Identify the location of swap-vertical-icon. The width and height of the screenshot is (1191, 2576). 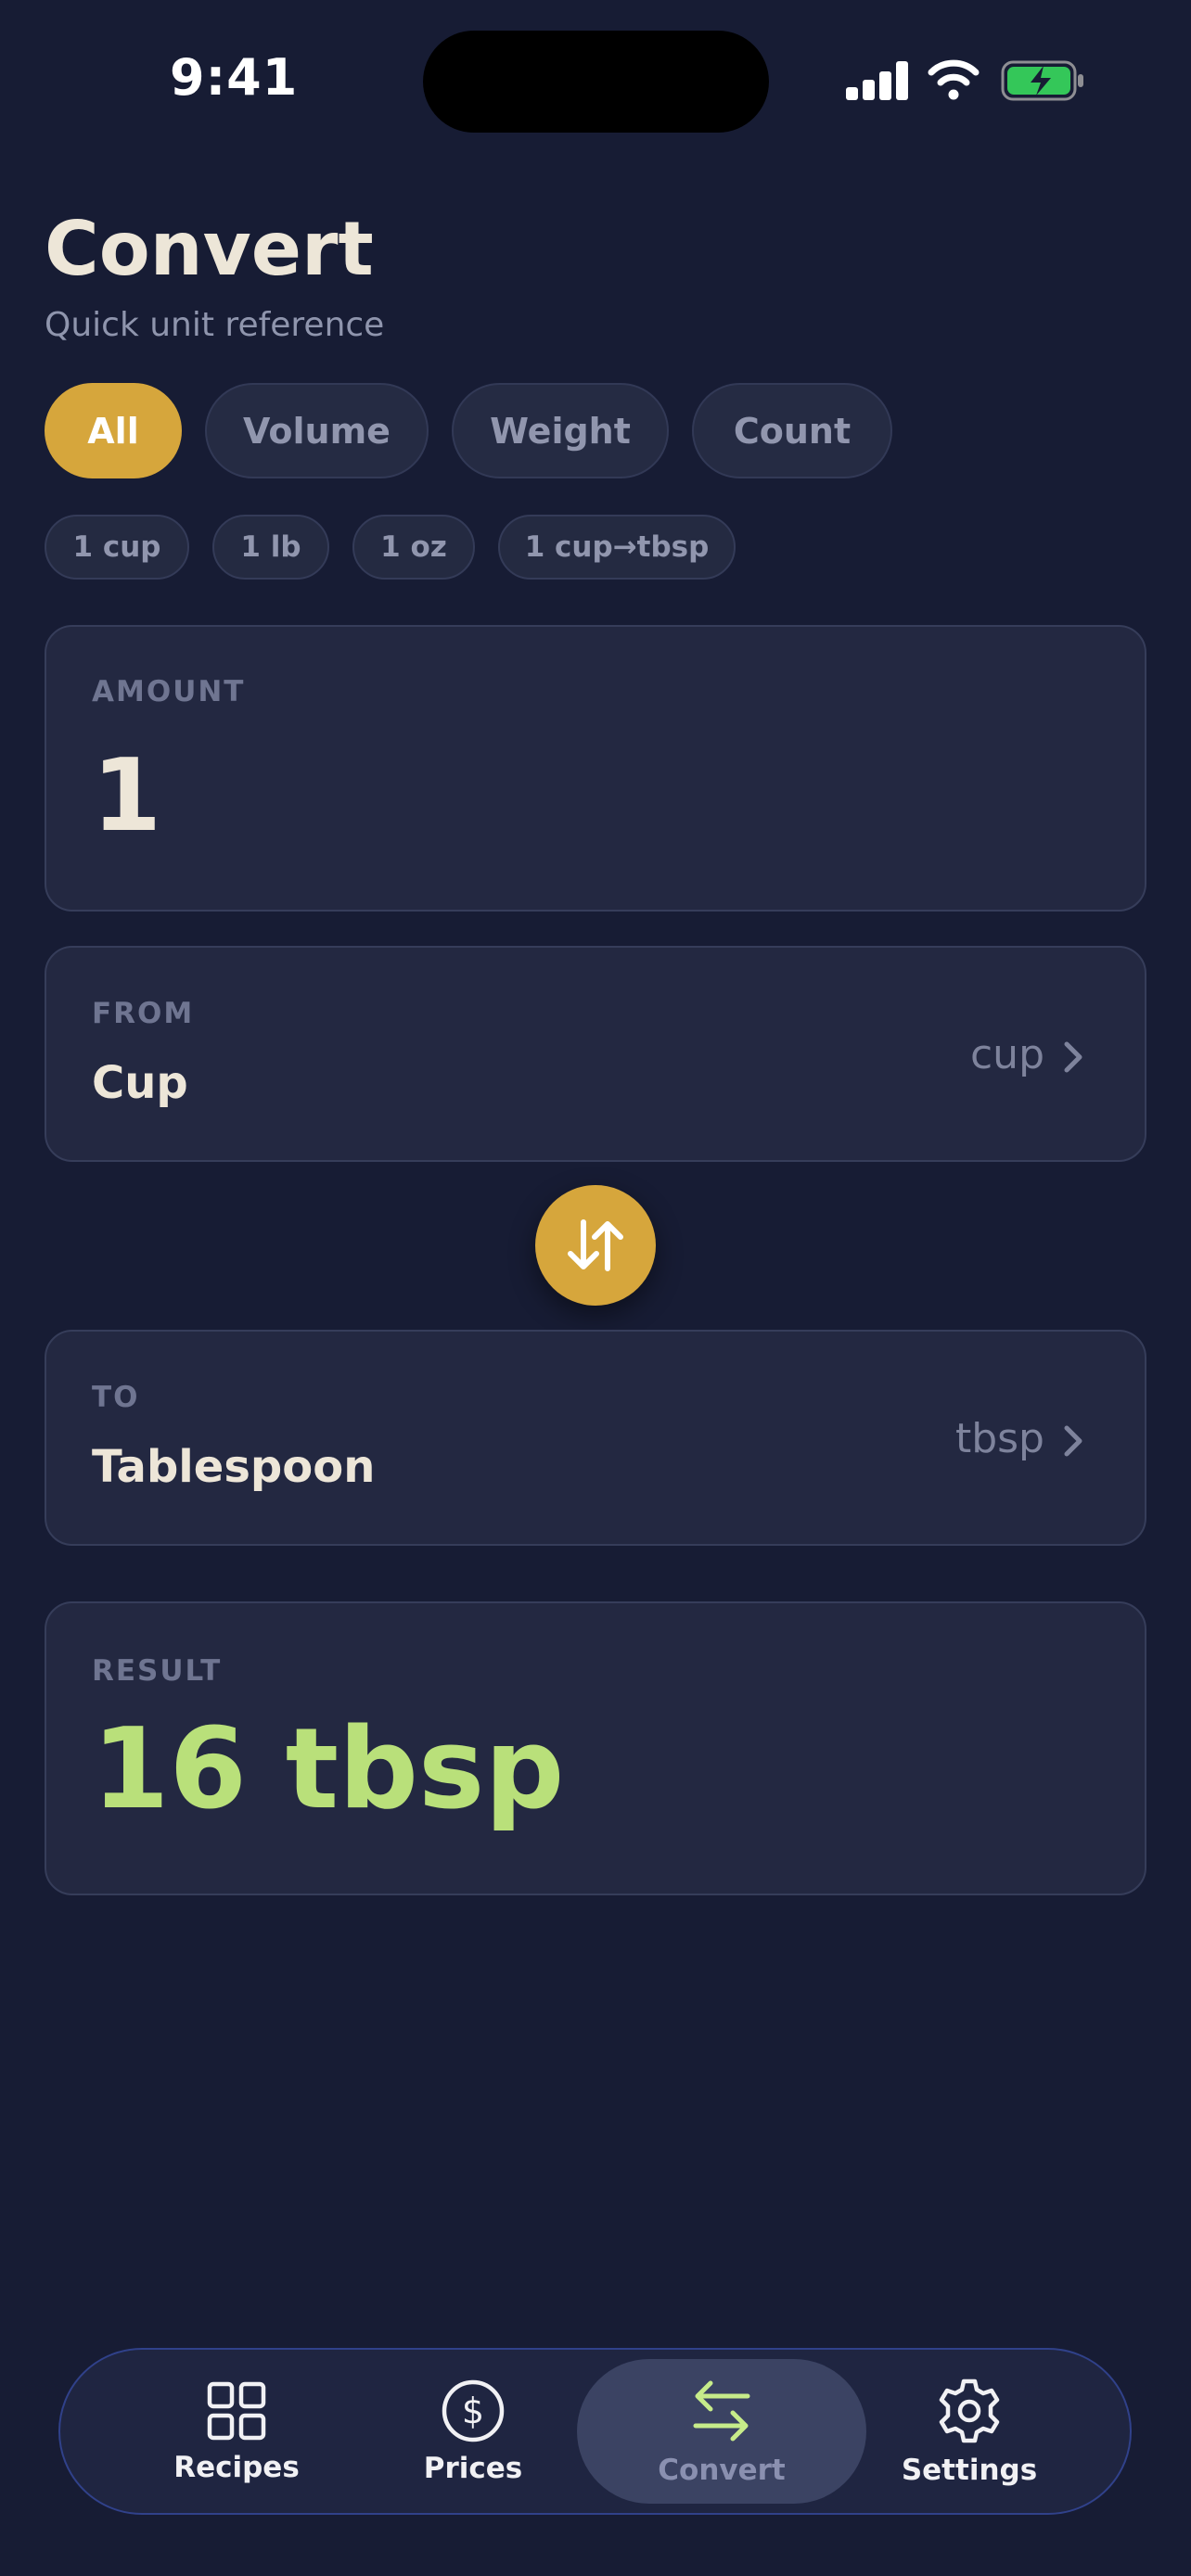
(595, 1245).